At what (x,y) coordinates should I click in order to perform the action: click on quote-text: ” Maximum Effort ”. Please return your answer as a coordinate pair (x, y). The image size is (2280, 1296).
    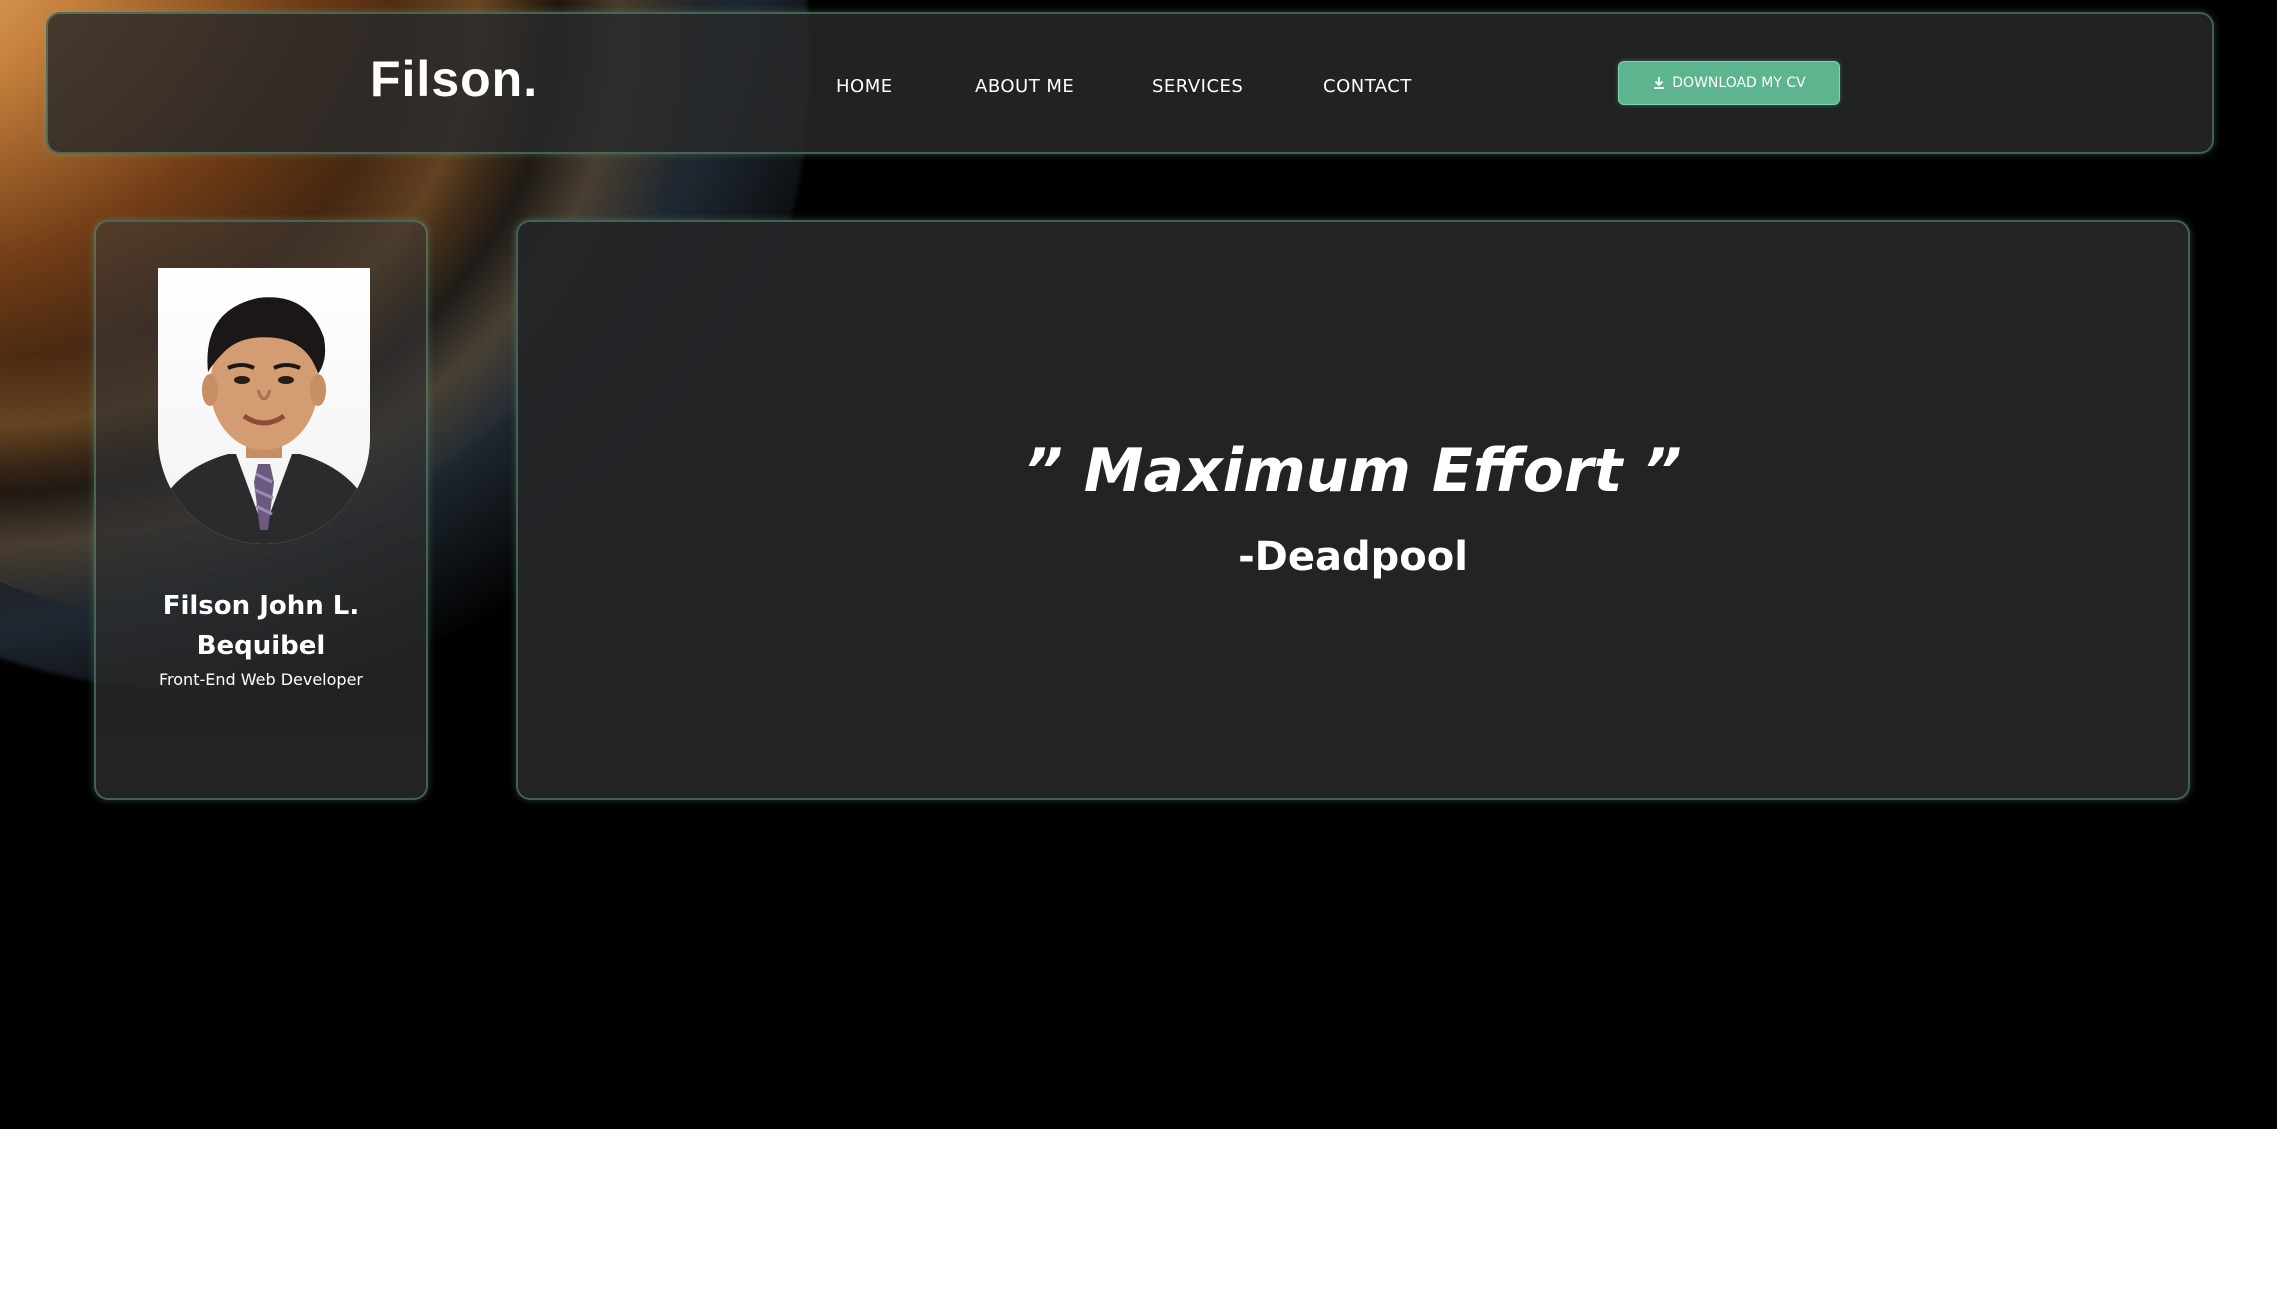
    Looking at the image, I should click on (1353, 471).